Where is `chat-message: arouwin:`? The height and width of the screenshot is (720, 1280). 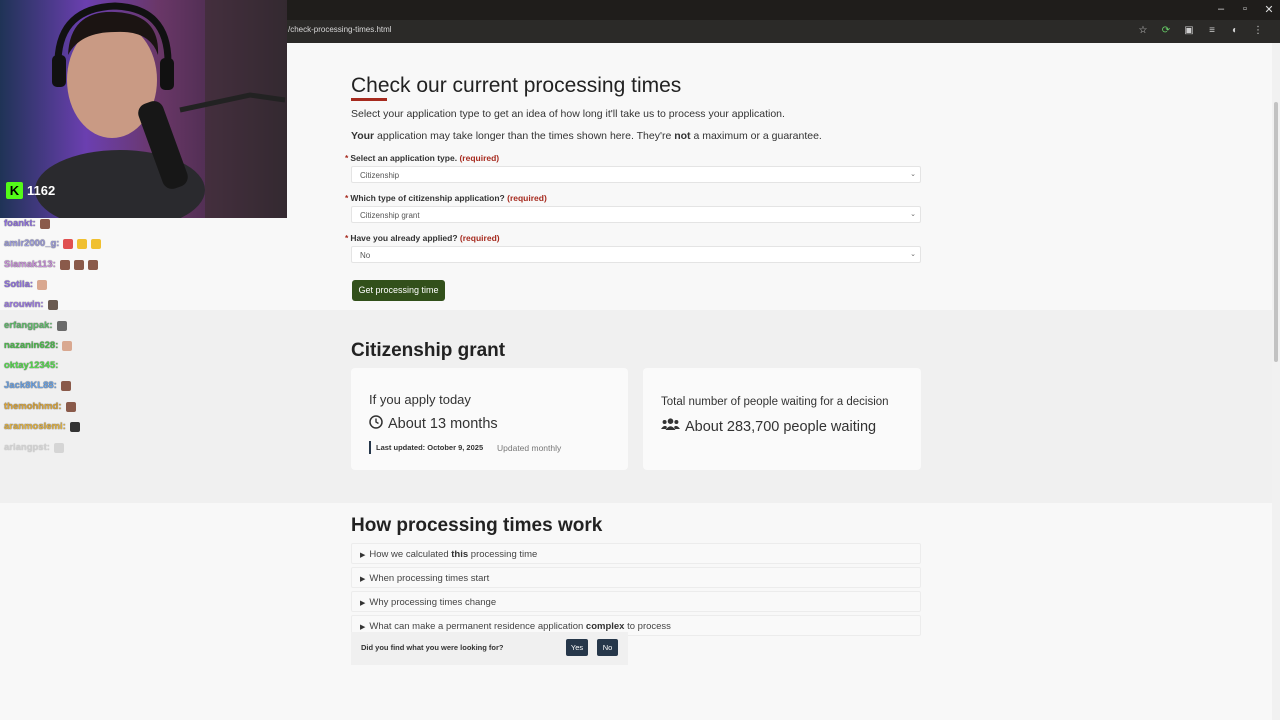 chat-message: arouwin: is located at coordinates (31, 304).